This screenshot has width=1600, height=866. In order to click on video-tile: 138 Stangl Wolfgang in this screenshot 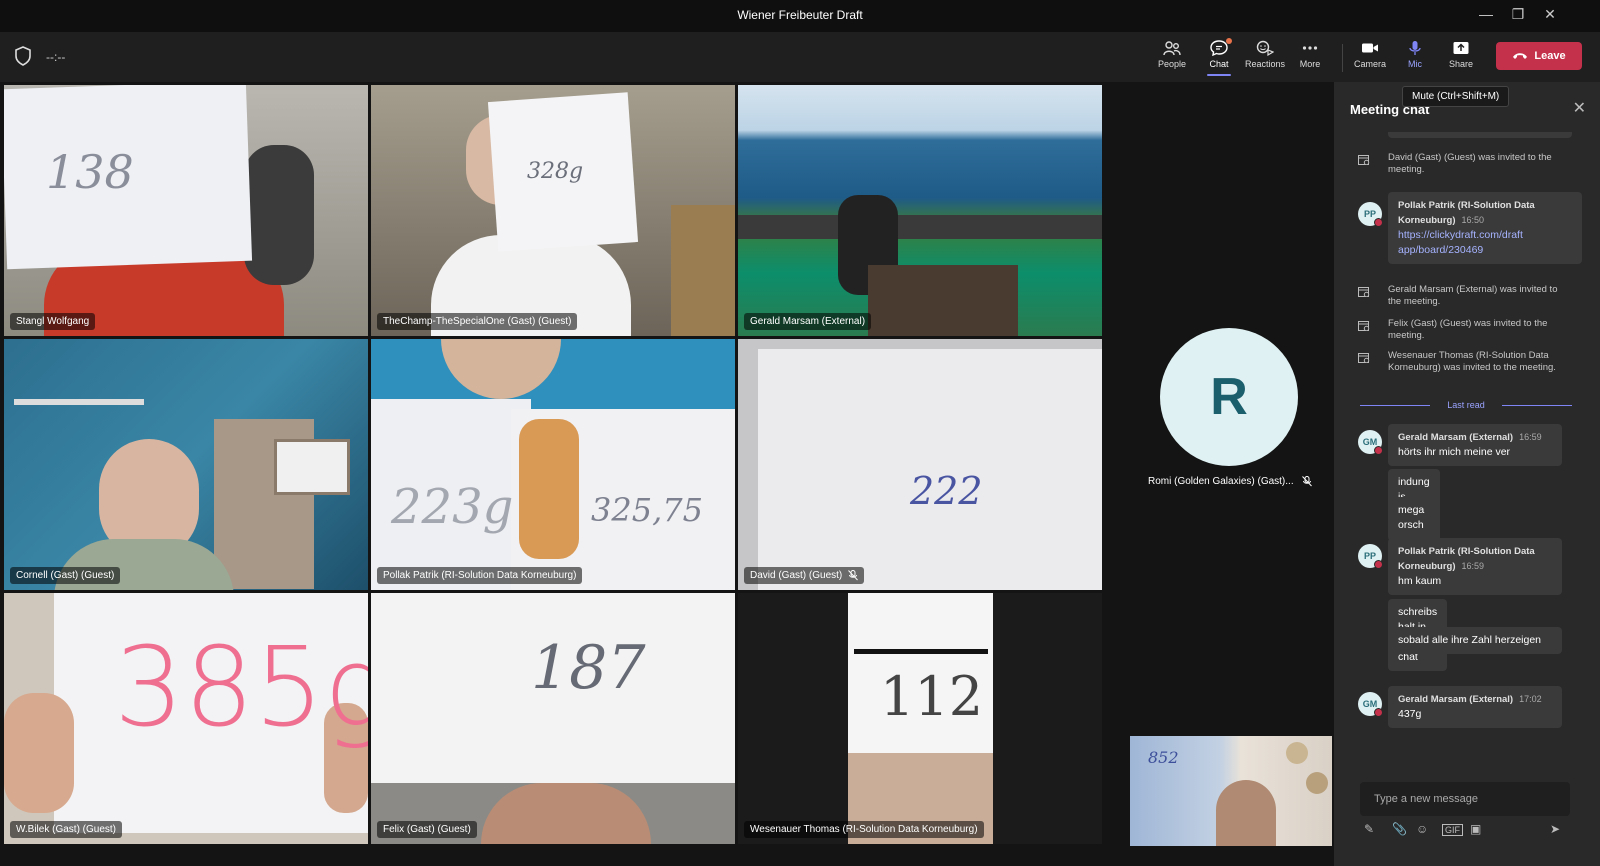, I will do `click(186, 210)`.